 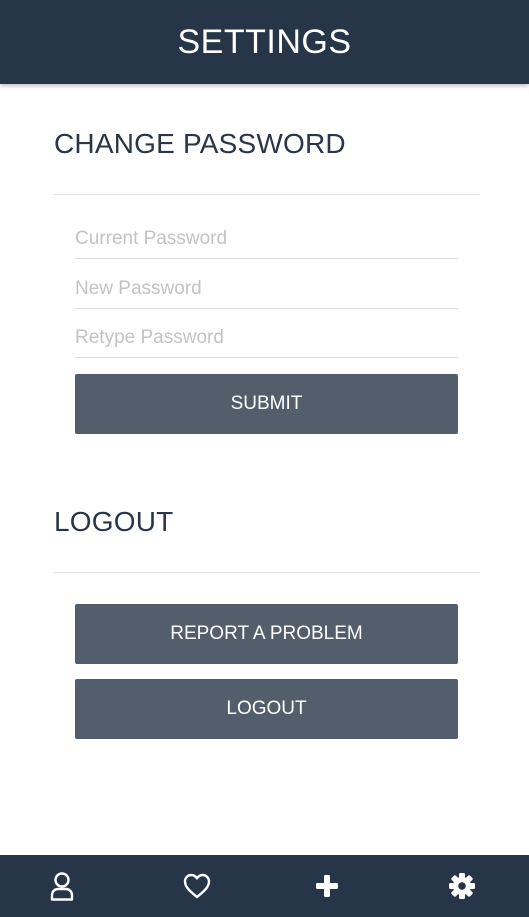 I want to click on heart-icon, so click(x=197, y=886).